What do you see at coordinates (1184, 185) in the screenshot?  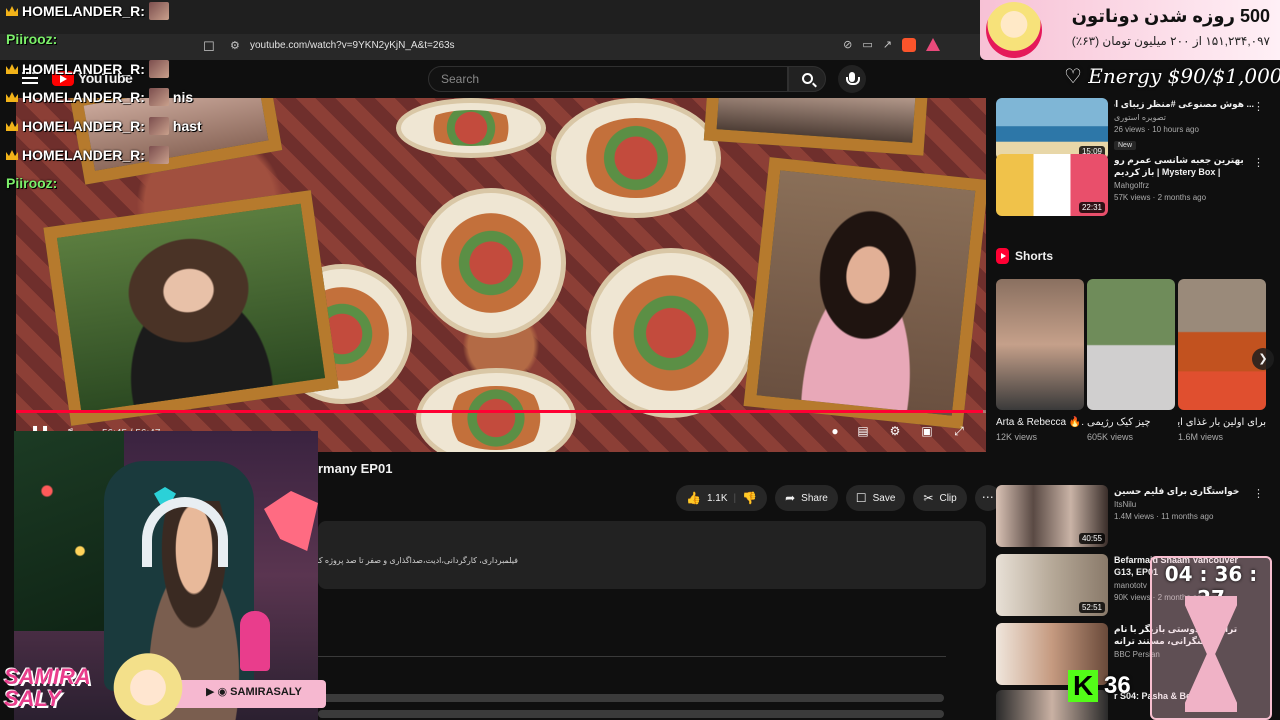 I see `rec-channel: Mahgolfrz` at bounding box center [1184, 185].